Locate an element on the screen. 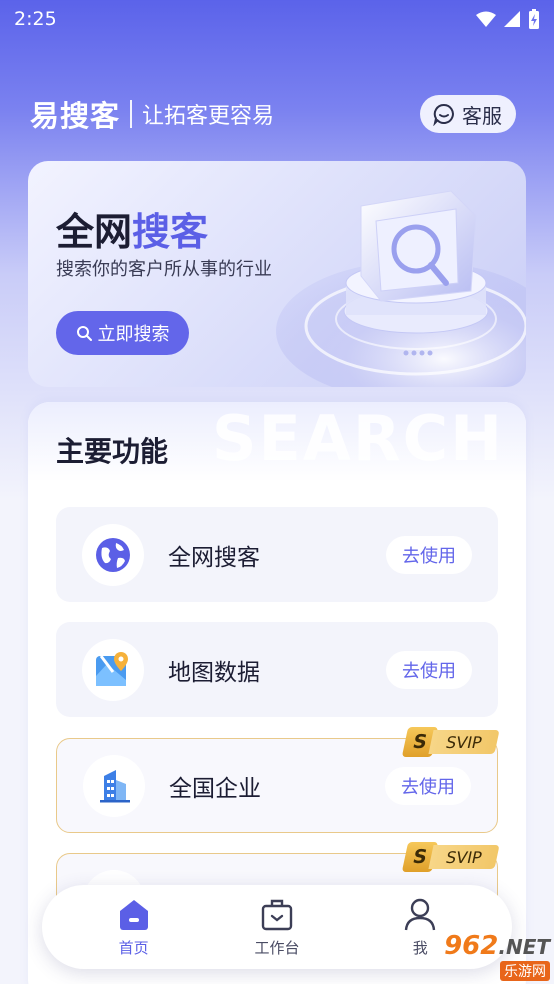 The width and height of the screenshot is (554, 984). system-icons is located at coordinates (508, 19).